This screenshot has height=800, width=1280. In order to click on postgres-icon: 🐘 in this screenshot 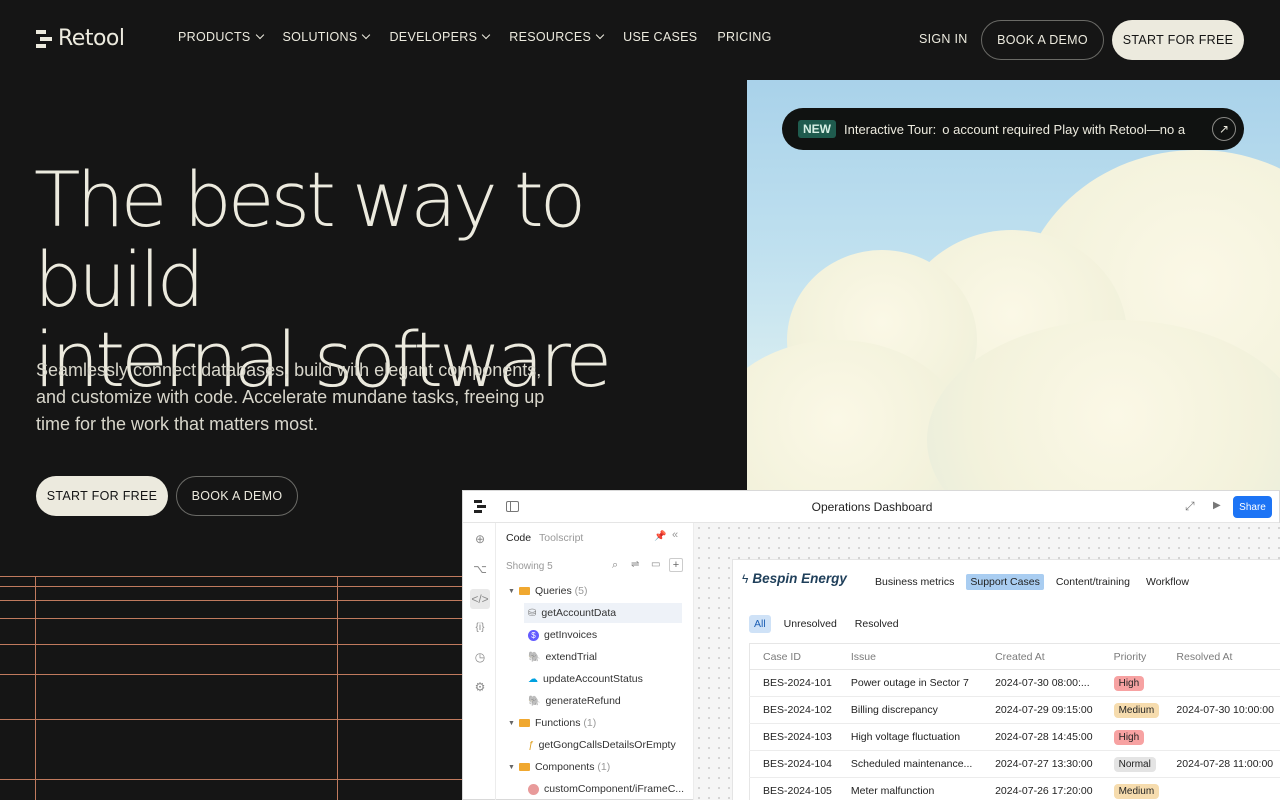, I will do `click(534, 657)`.